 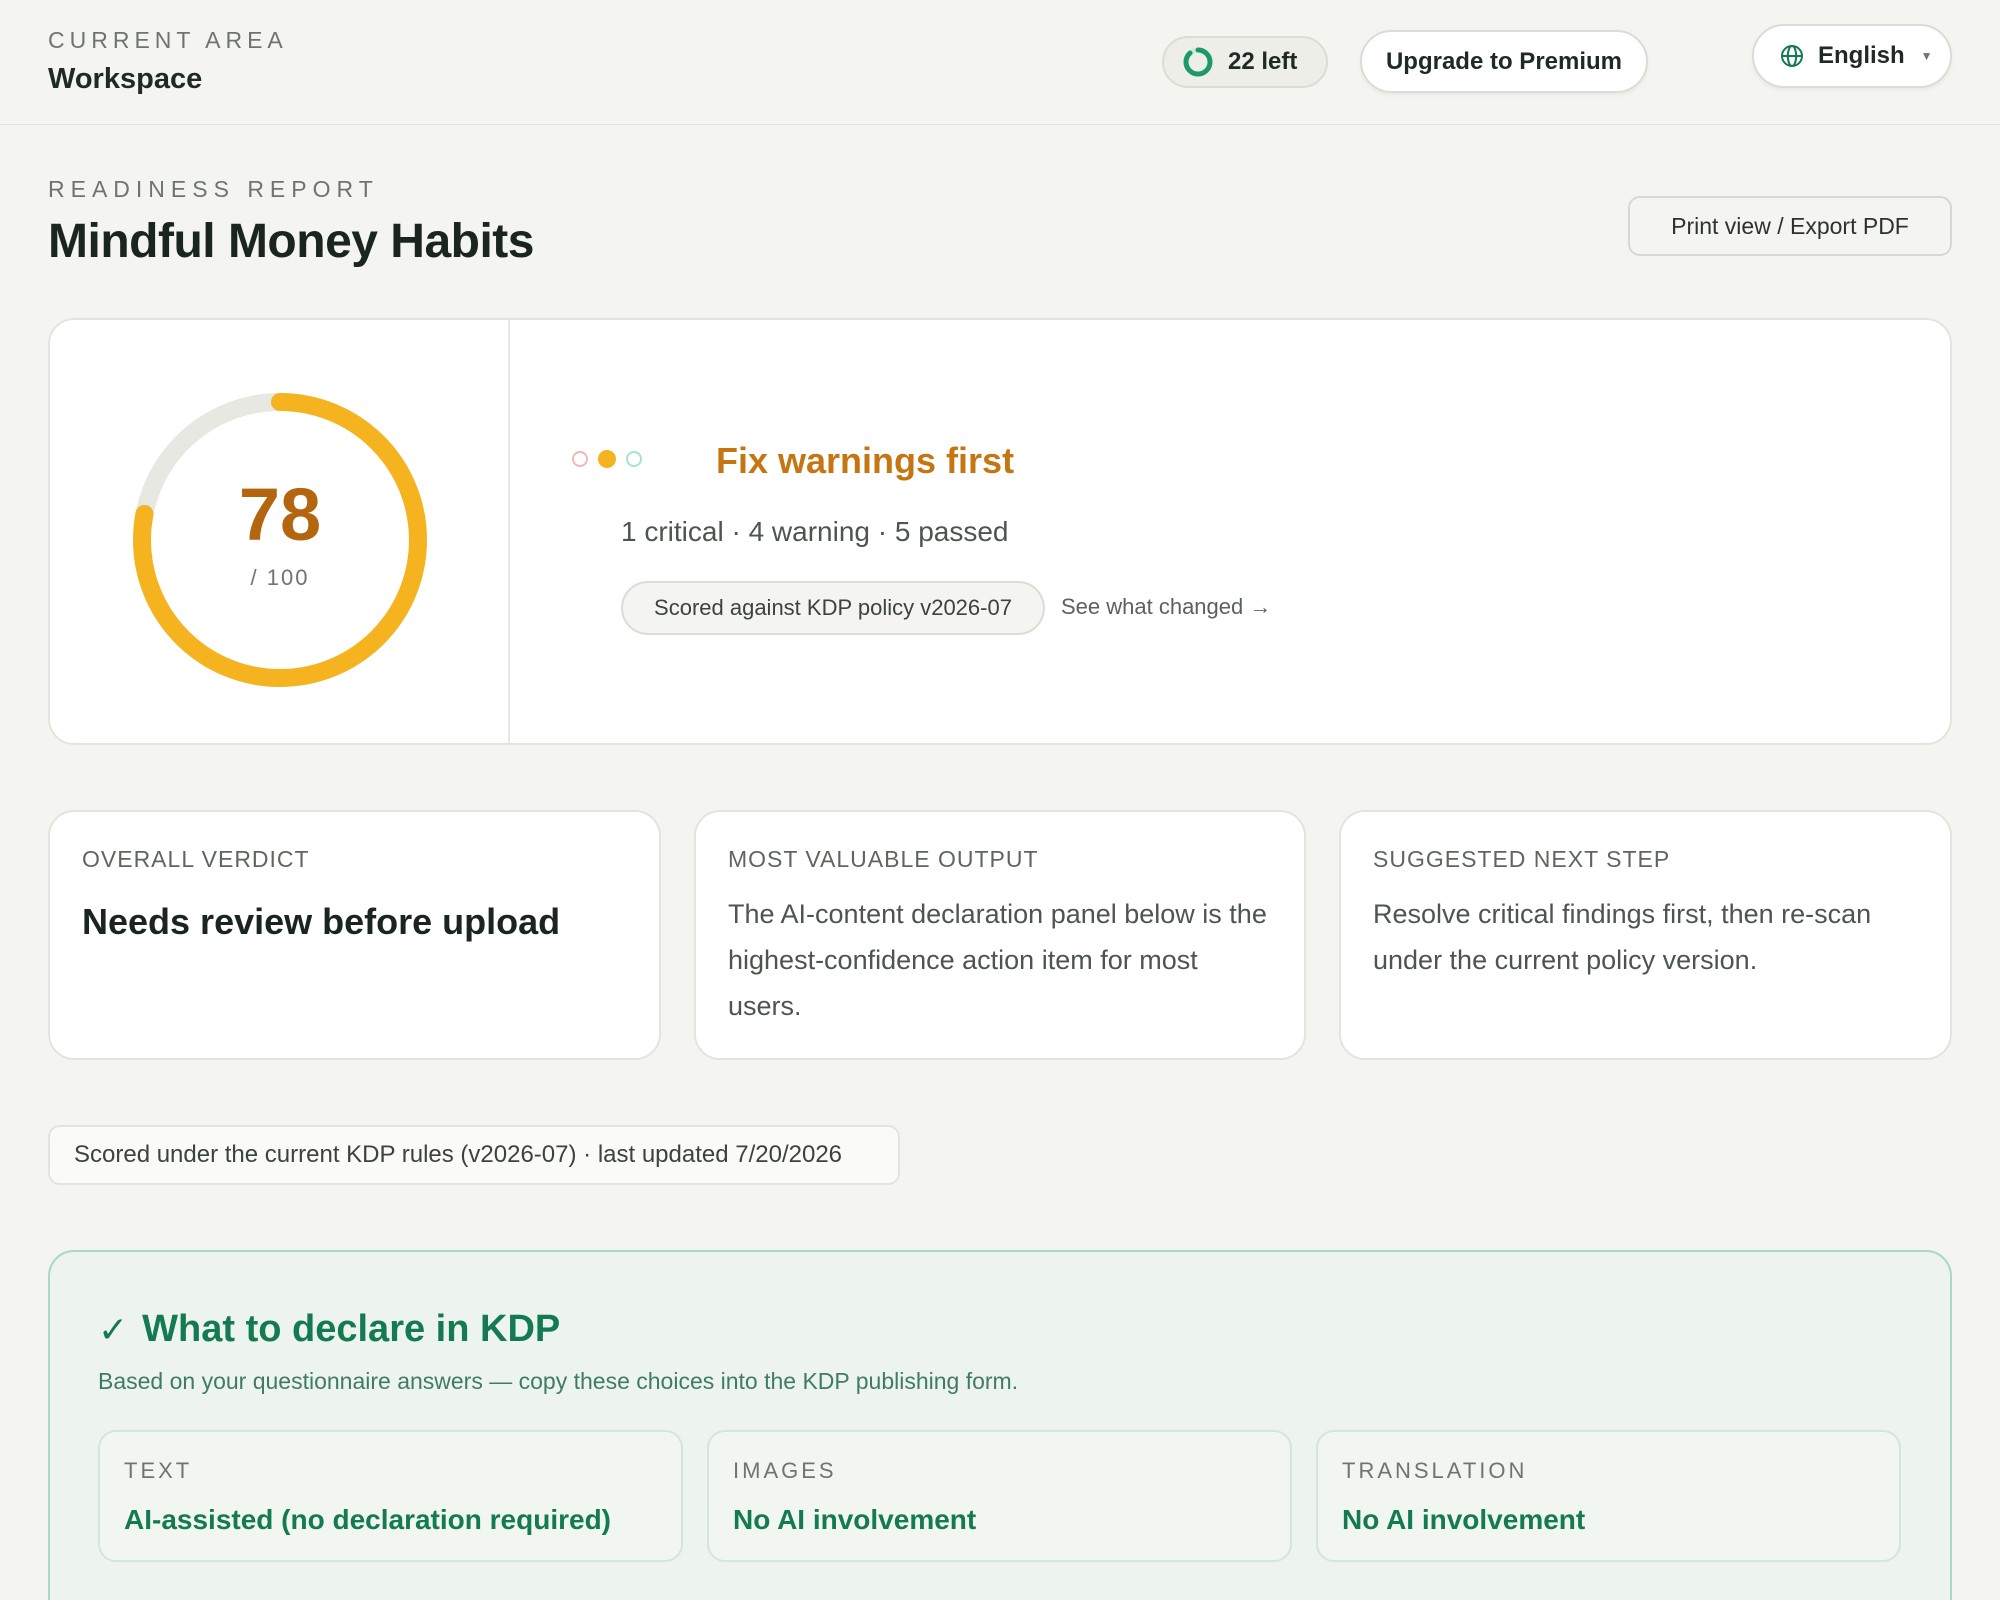 What do you see at coordinates (1926, 56) in the screenshot?
I see `chevron-down-icon: ▼` at bounding box center [1926, 56].